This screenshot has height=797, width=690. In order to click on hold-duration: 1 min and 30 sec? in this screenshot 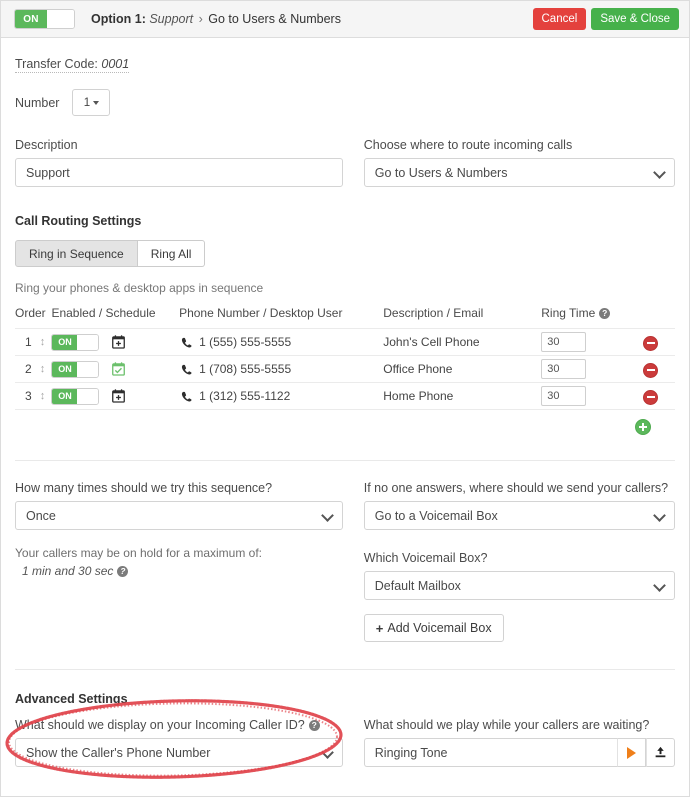, I will do `click(179, 571)`.